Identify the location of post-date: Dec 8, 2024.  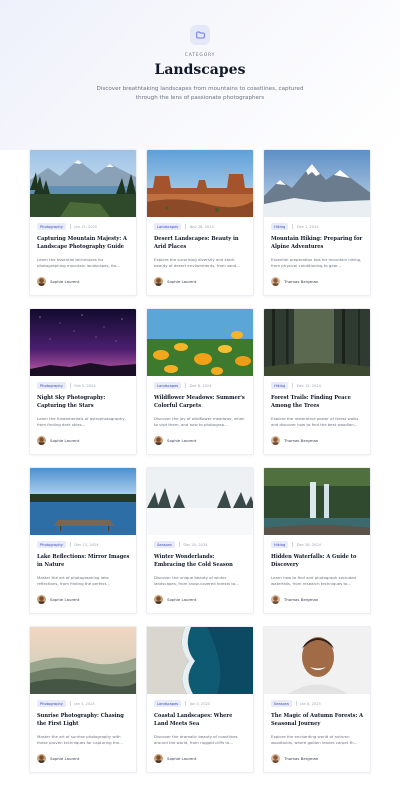
(200, 385).